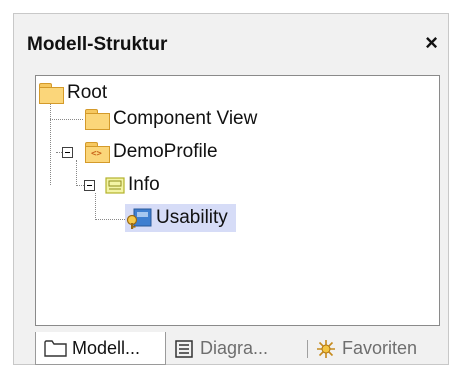 The width and height of the screenshot is (461, 373). What do you see at coordinates (307, 349) in the screenshot?
I see `tab-separator` at bounding box center [307, 349].